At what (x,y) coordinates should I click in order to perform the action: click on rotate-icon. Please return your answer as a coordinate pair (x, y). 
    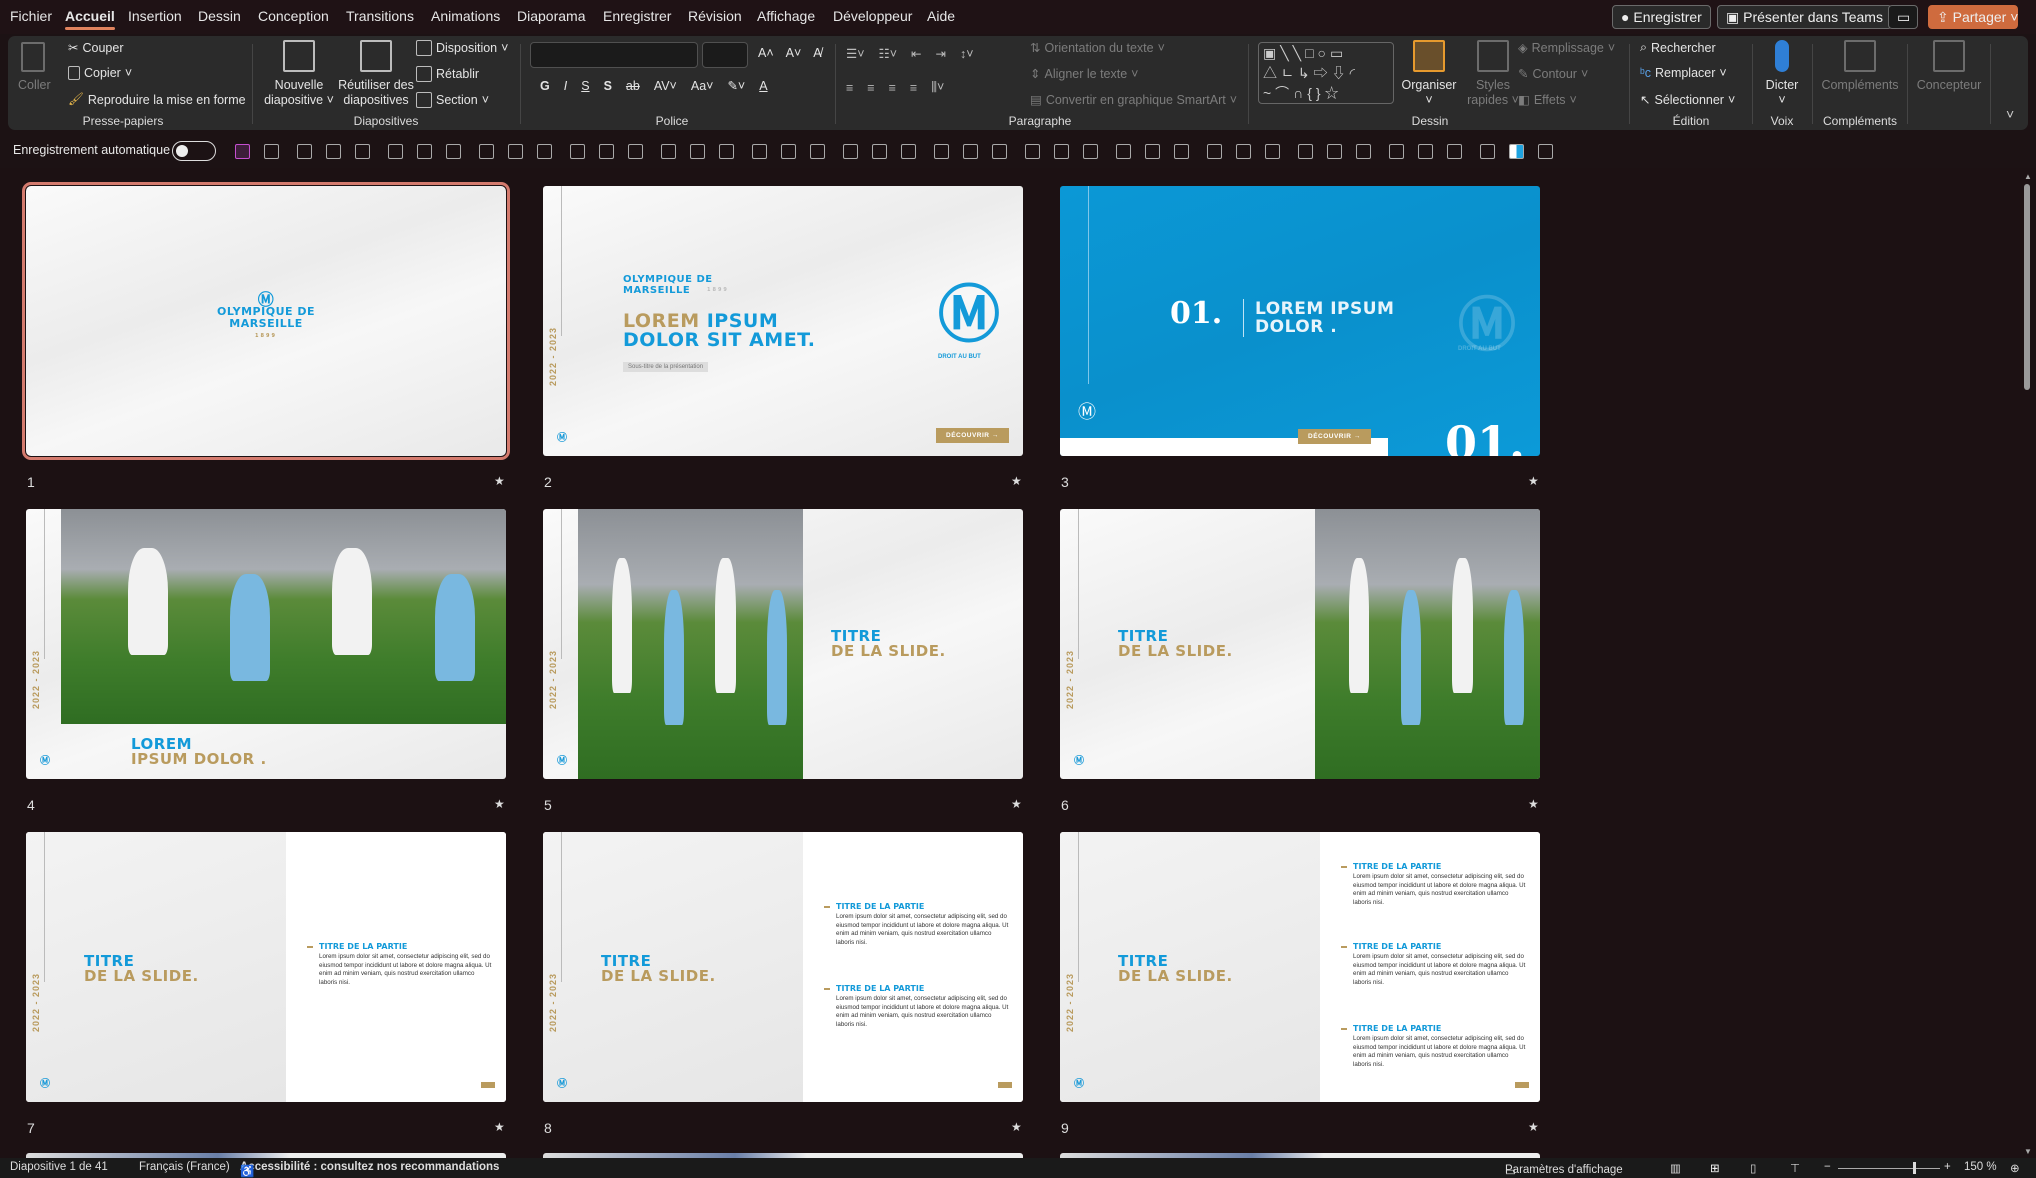
    Looking at the image, I should click on (1181, 151).